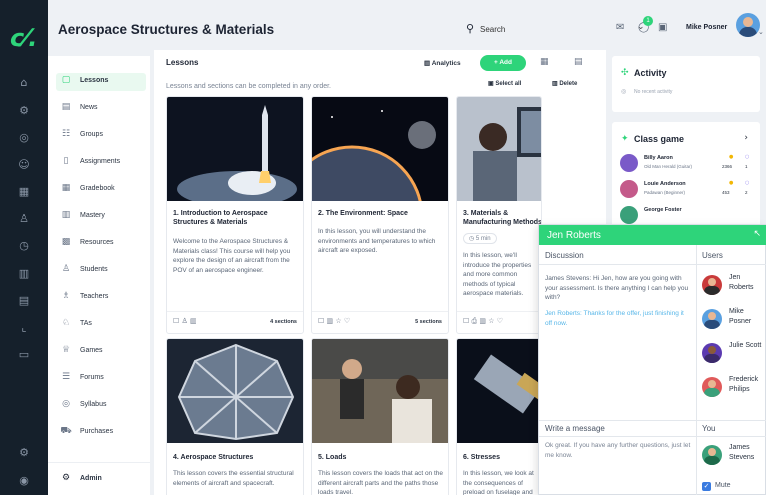 This screenshot has width=766, height=495. I want to click on lessons-icon: ▢, so click(66, 80).